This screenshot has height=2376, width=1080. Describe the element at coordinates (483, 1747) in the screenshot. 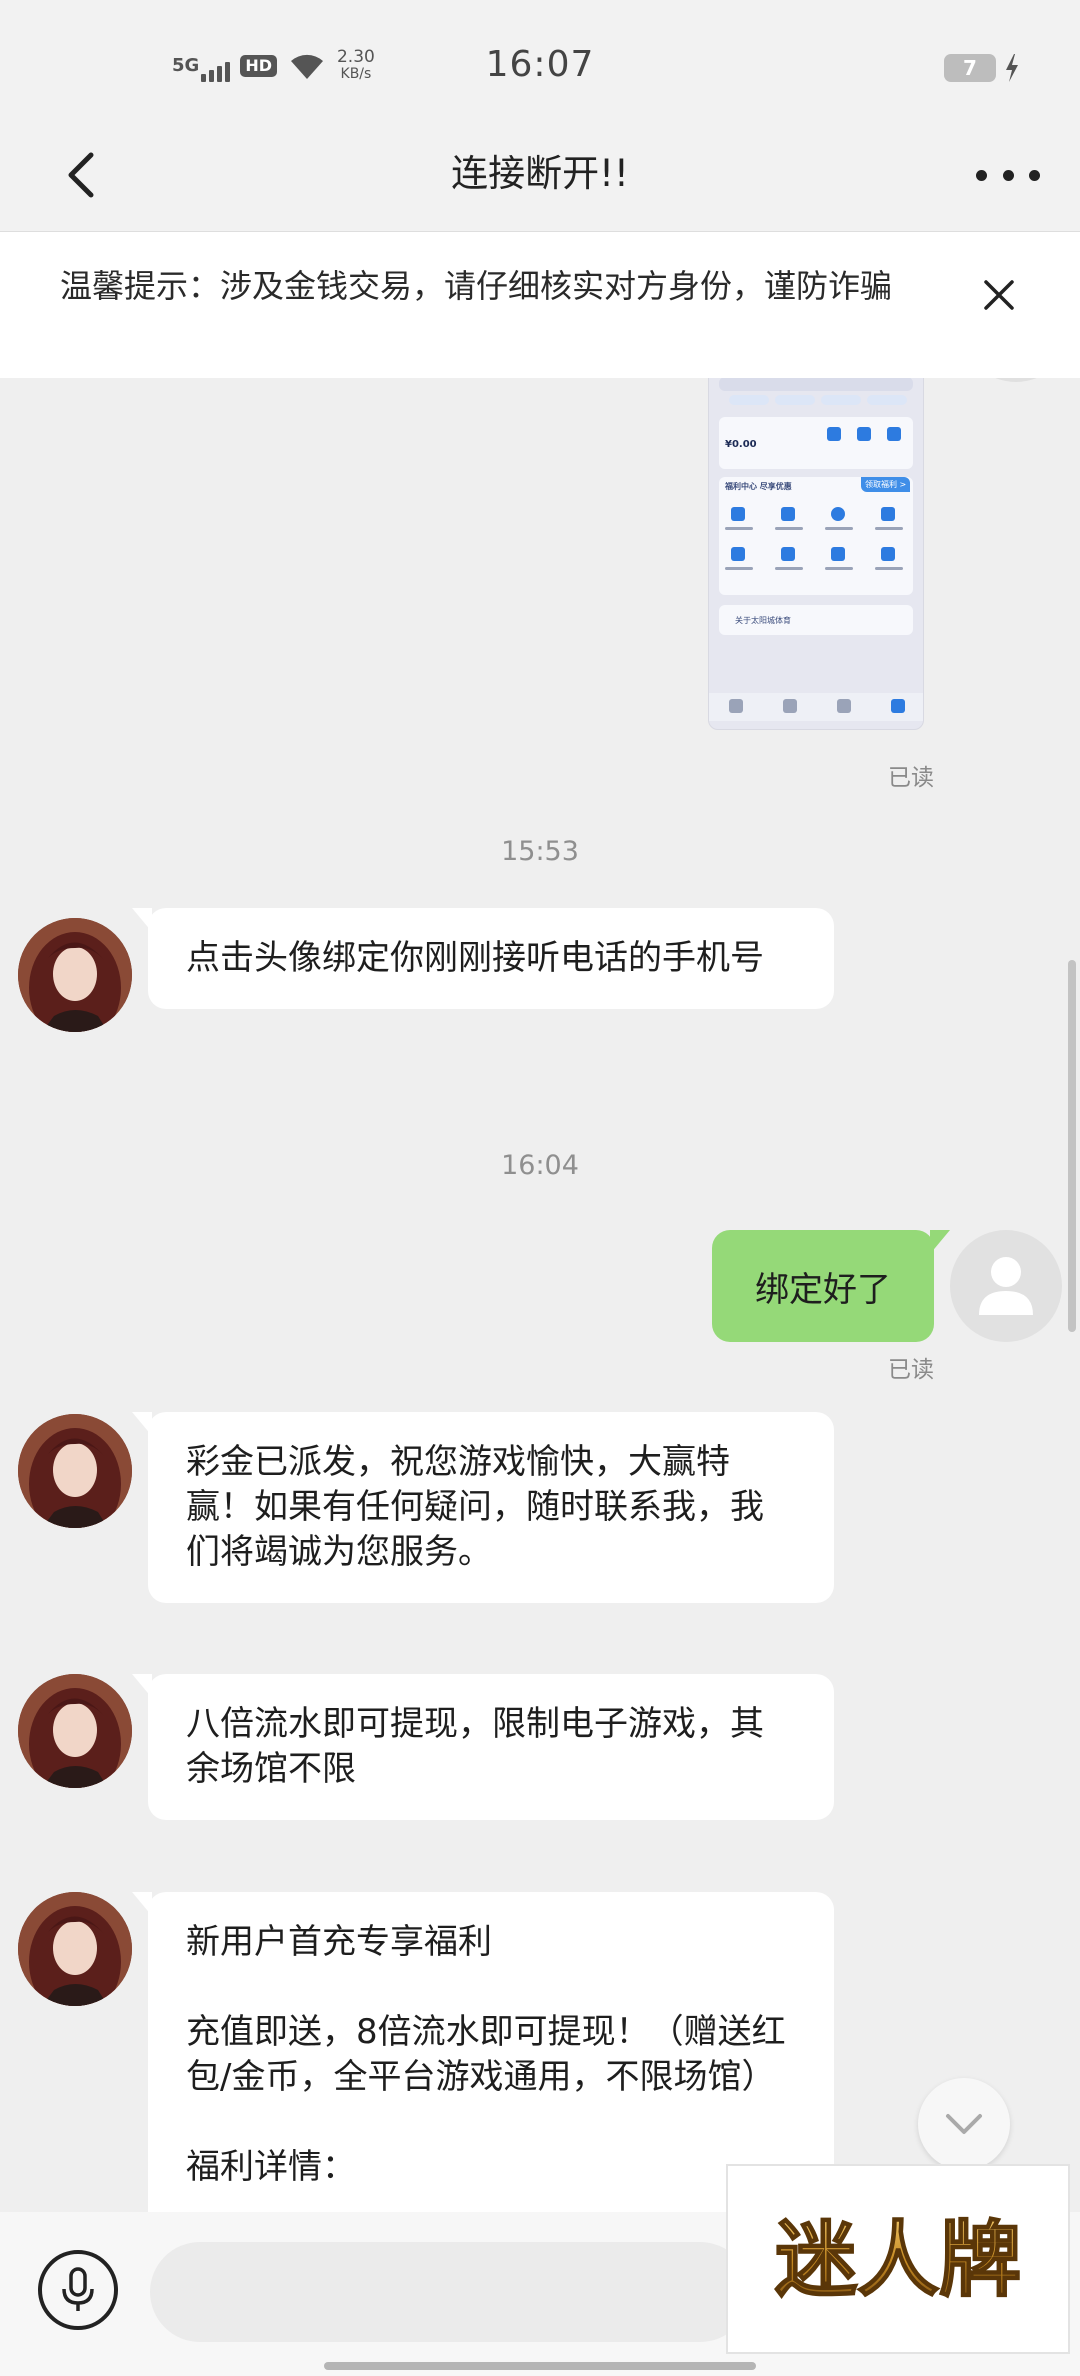

I see `incoming-message: 八倍流水即可提现，限制电子游戏，其余场馆不限` at that location.